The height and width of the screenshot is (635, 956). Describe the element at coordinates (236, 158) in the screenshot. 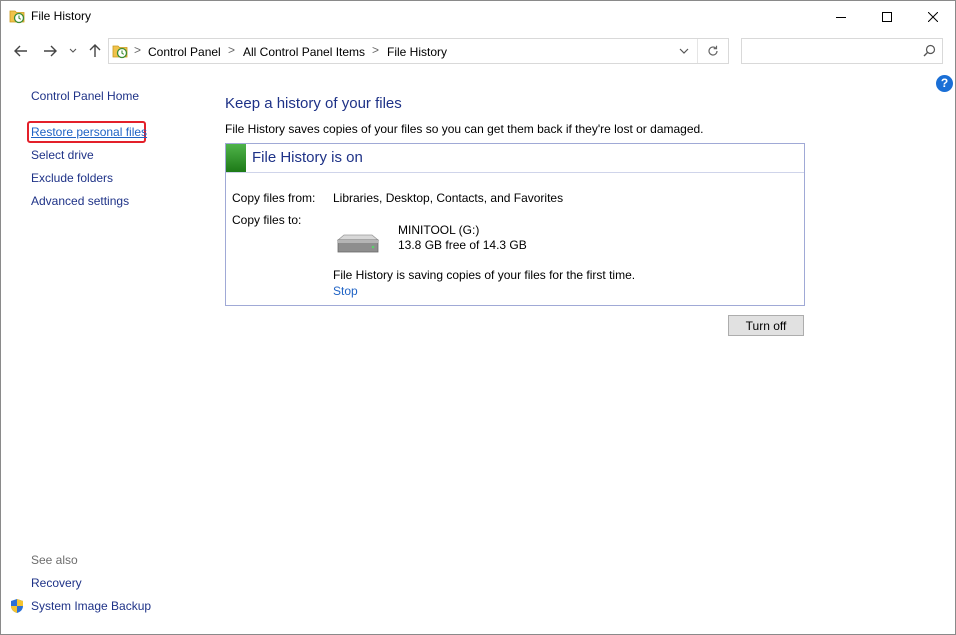

I see `status-indicator` at that location.